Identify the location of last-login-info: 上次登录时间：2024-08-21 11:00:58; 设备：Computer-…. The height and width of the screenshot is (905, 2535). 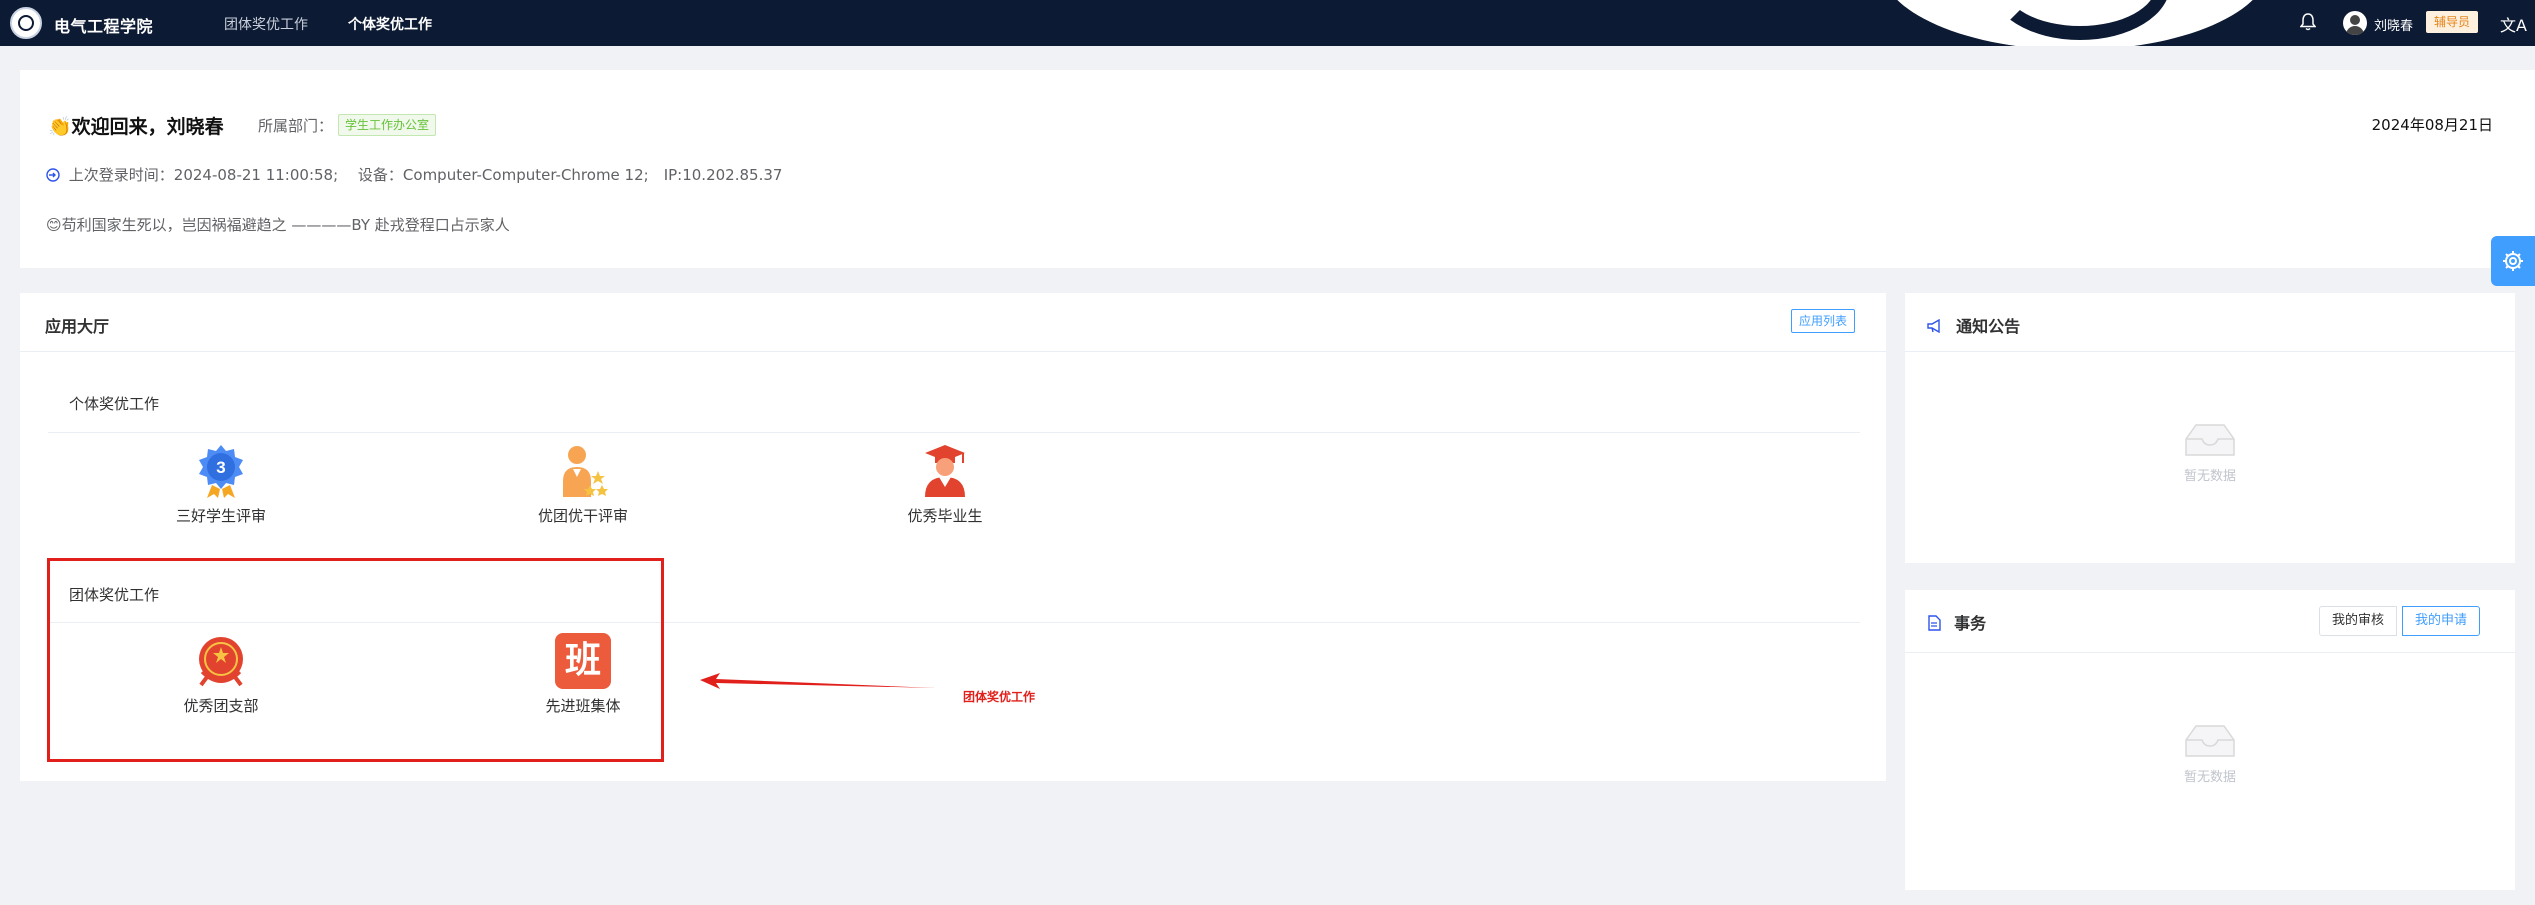
(414, 174).